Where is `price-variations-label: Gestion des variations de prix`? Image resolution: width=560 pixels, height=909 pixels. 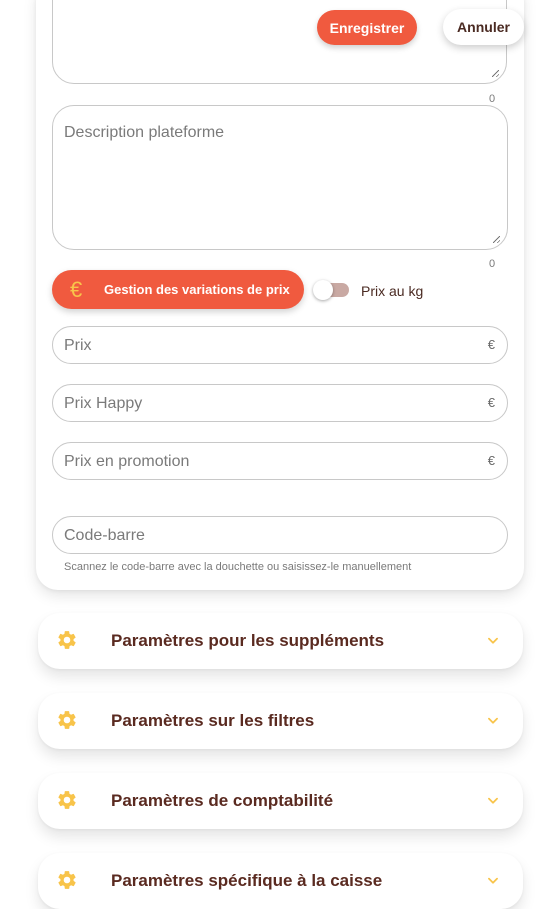 price-variations-label: Gestion des variations de prix is located at coordinates (197, 289).